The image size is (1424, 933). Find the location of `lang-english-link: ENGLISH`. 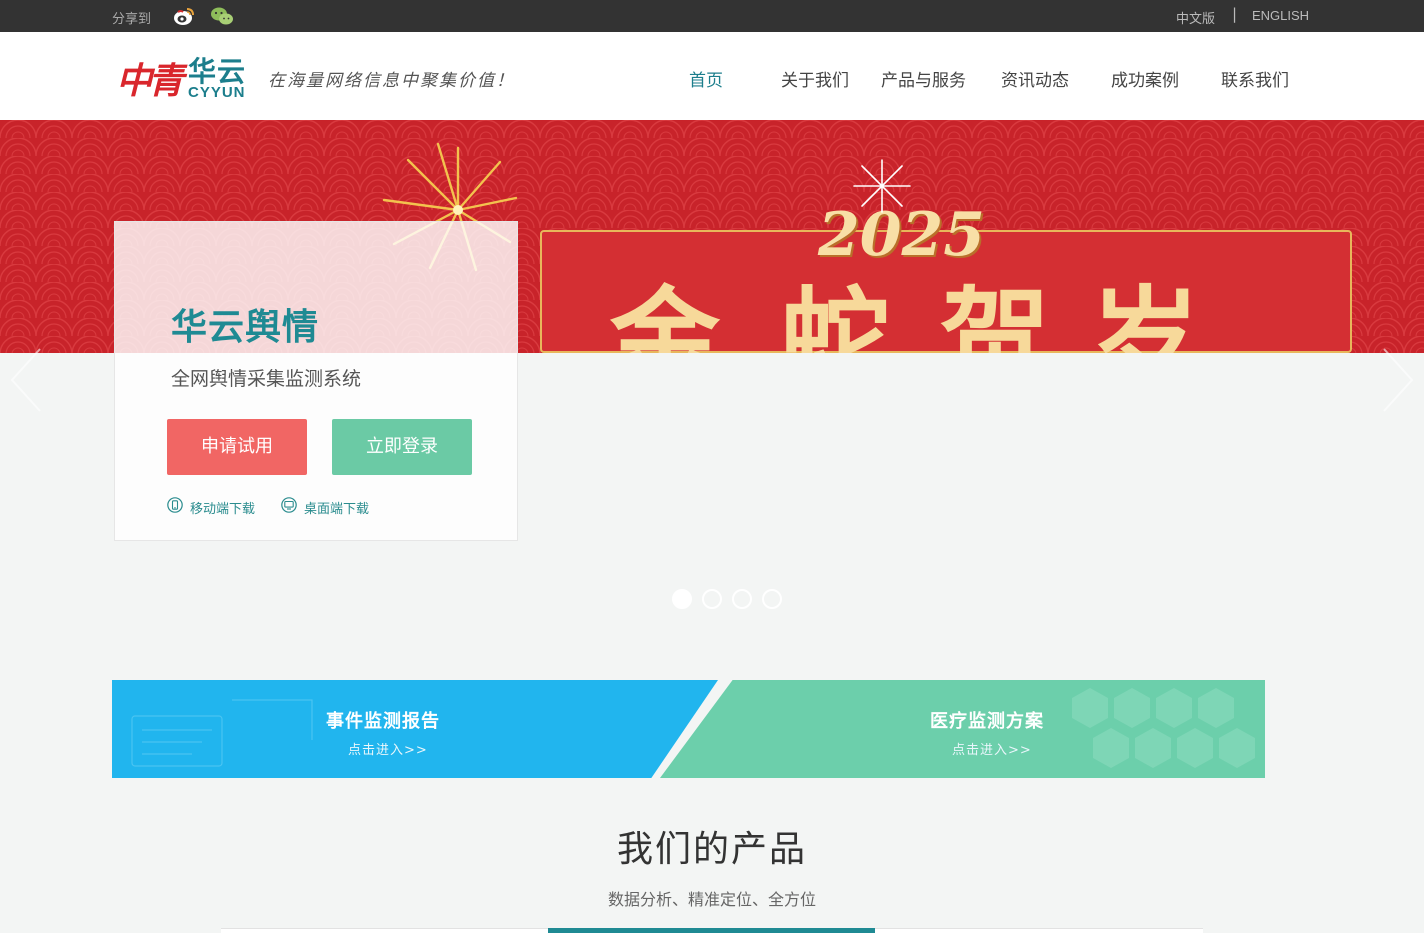

lang-english-link: ENGLISH is located at coordinates (1280, 15).